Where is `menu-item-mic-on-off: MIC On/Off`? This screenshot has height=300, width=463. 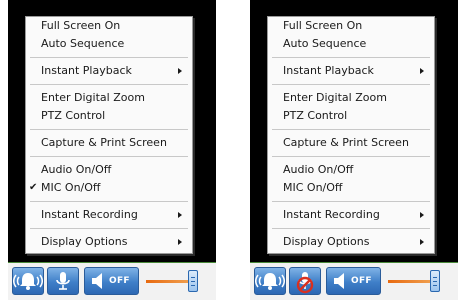 menu-item-mic-on-off: MIC On/Off is located at coordinates (351, 188).